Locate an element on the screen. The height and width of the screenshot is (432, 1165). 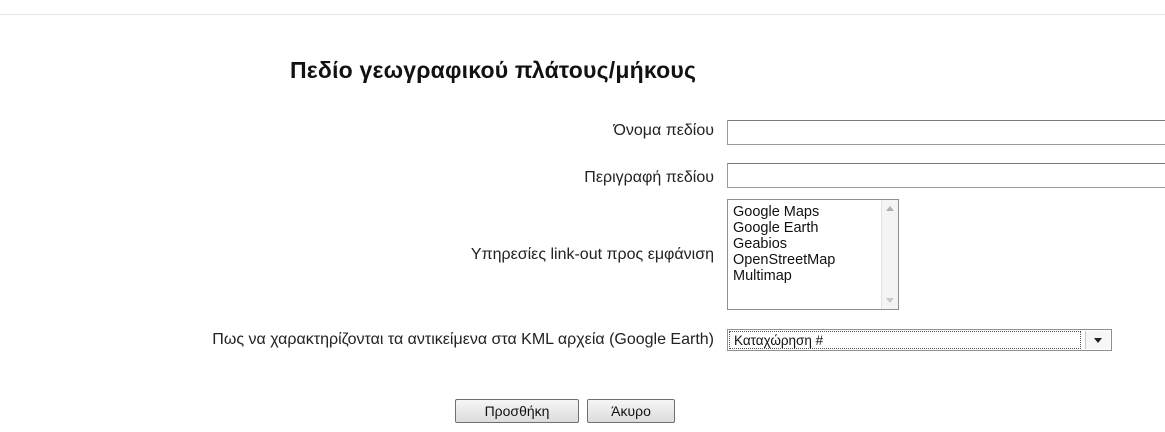
linkout-option-google-maps: Google Maps is located at coordinates (784, 212).